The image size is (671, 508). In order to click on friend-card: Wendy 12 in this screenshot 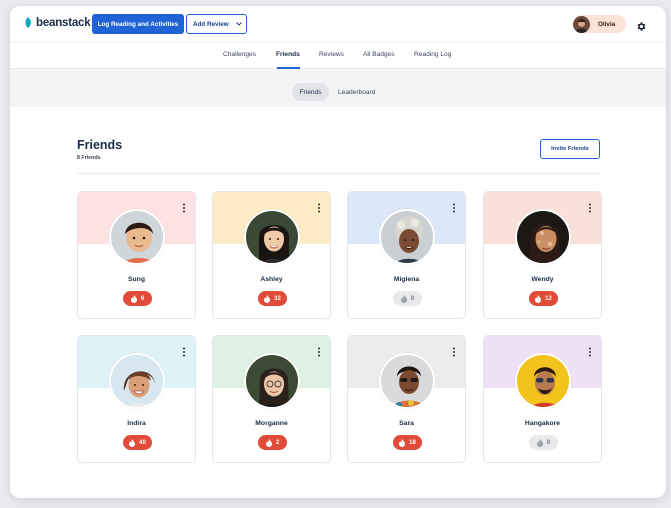, I will do `click(542, 255)`.